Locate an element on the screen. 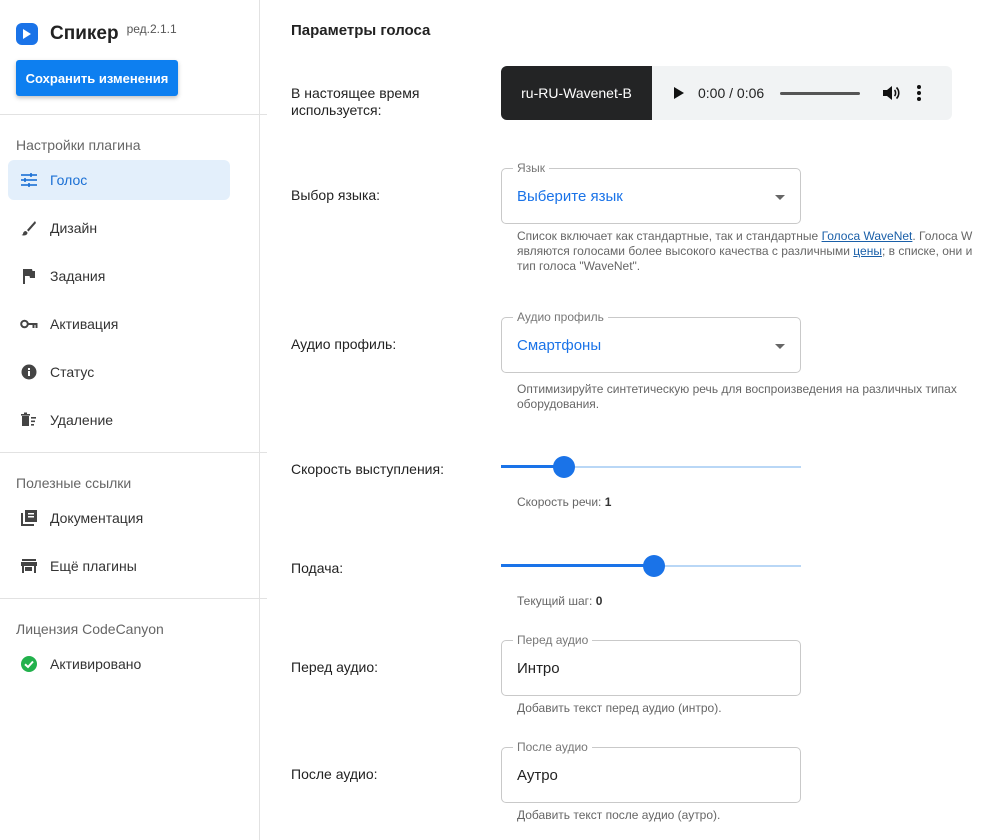  pitch-label: Подача: is located at coordinates (317, 568).